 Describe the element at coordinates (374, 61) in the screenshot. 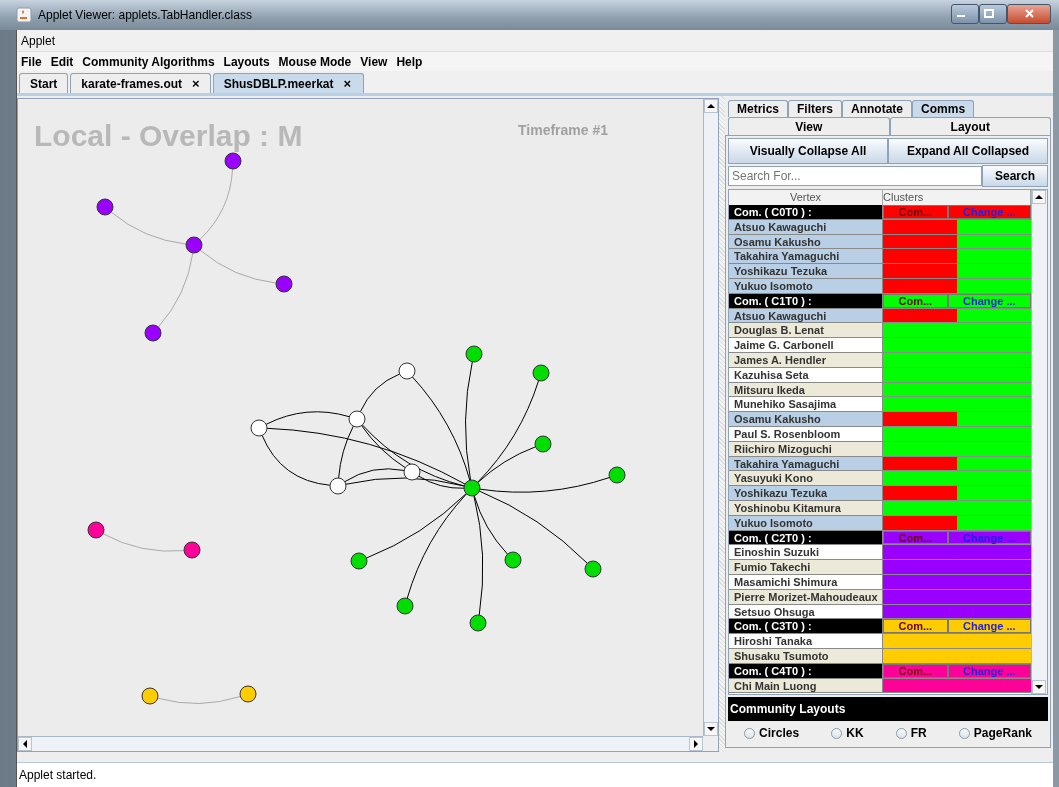

I see `menu-item: View` at that location.